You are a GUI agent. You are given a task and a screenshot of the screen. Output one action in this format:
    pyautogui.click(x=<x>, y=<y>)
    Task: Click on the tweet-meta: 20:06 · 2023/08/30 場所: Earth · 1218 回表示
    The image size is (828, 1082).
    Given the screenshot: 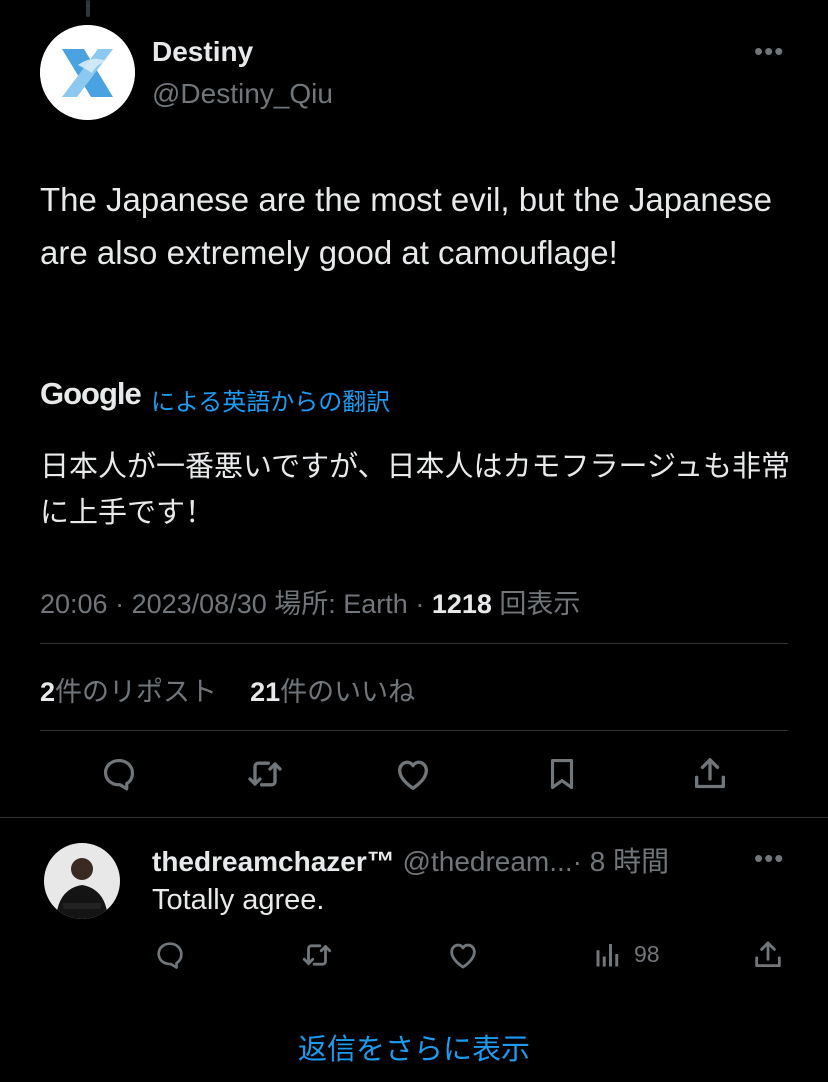 What is the action you would take?
    pyautogui.click(x=310, y=601)
    